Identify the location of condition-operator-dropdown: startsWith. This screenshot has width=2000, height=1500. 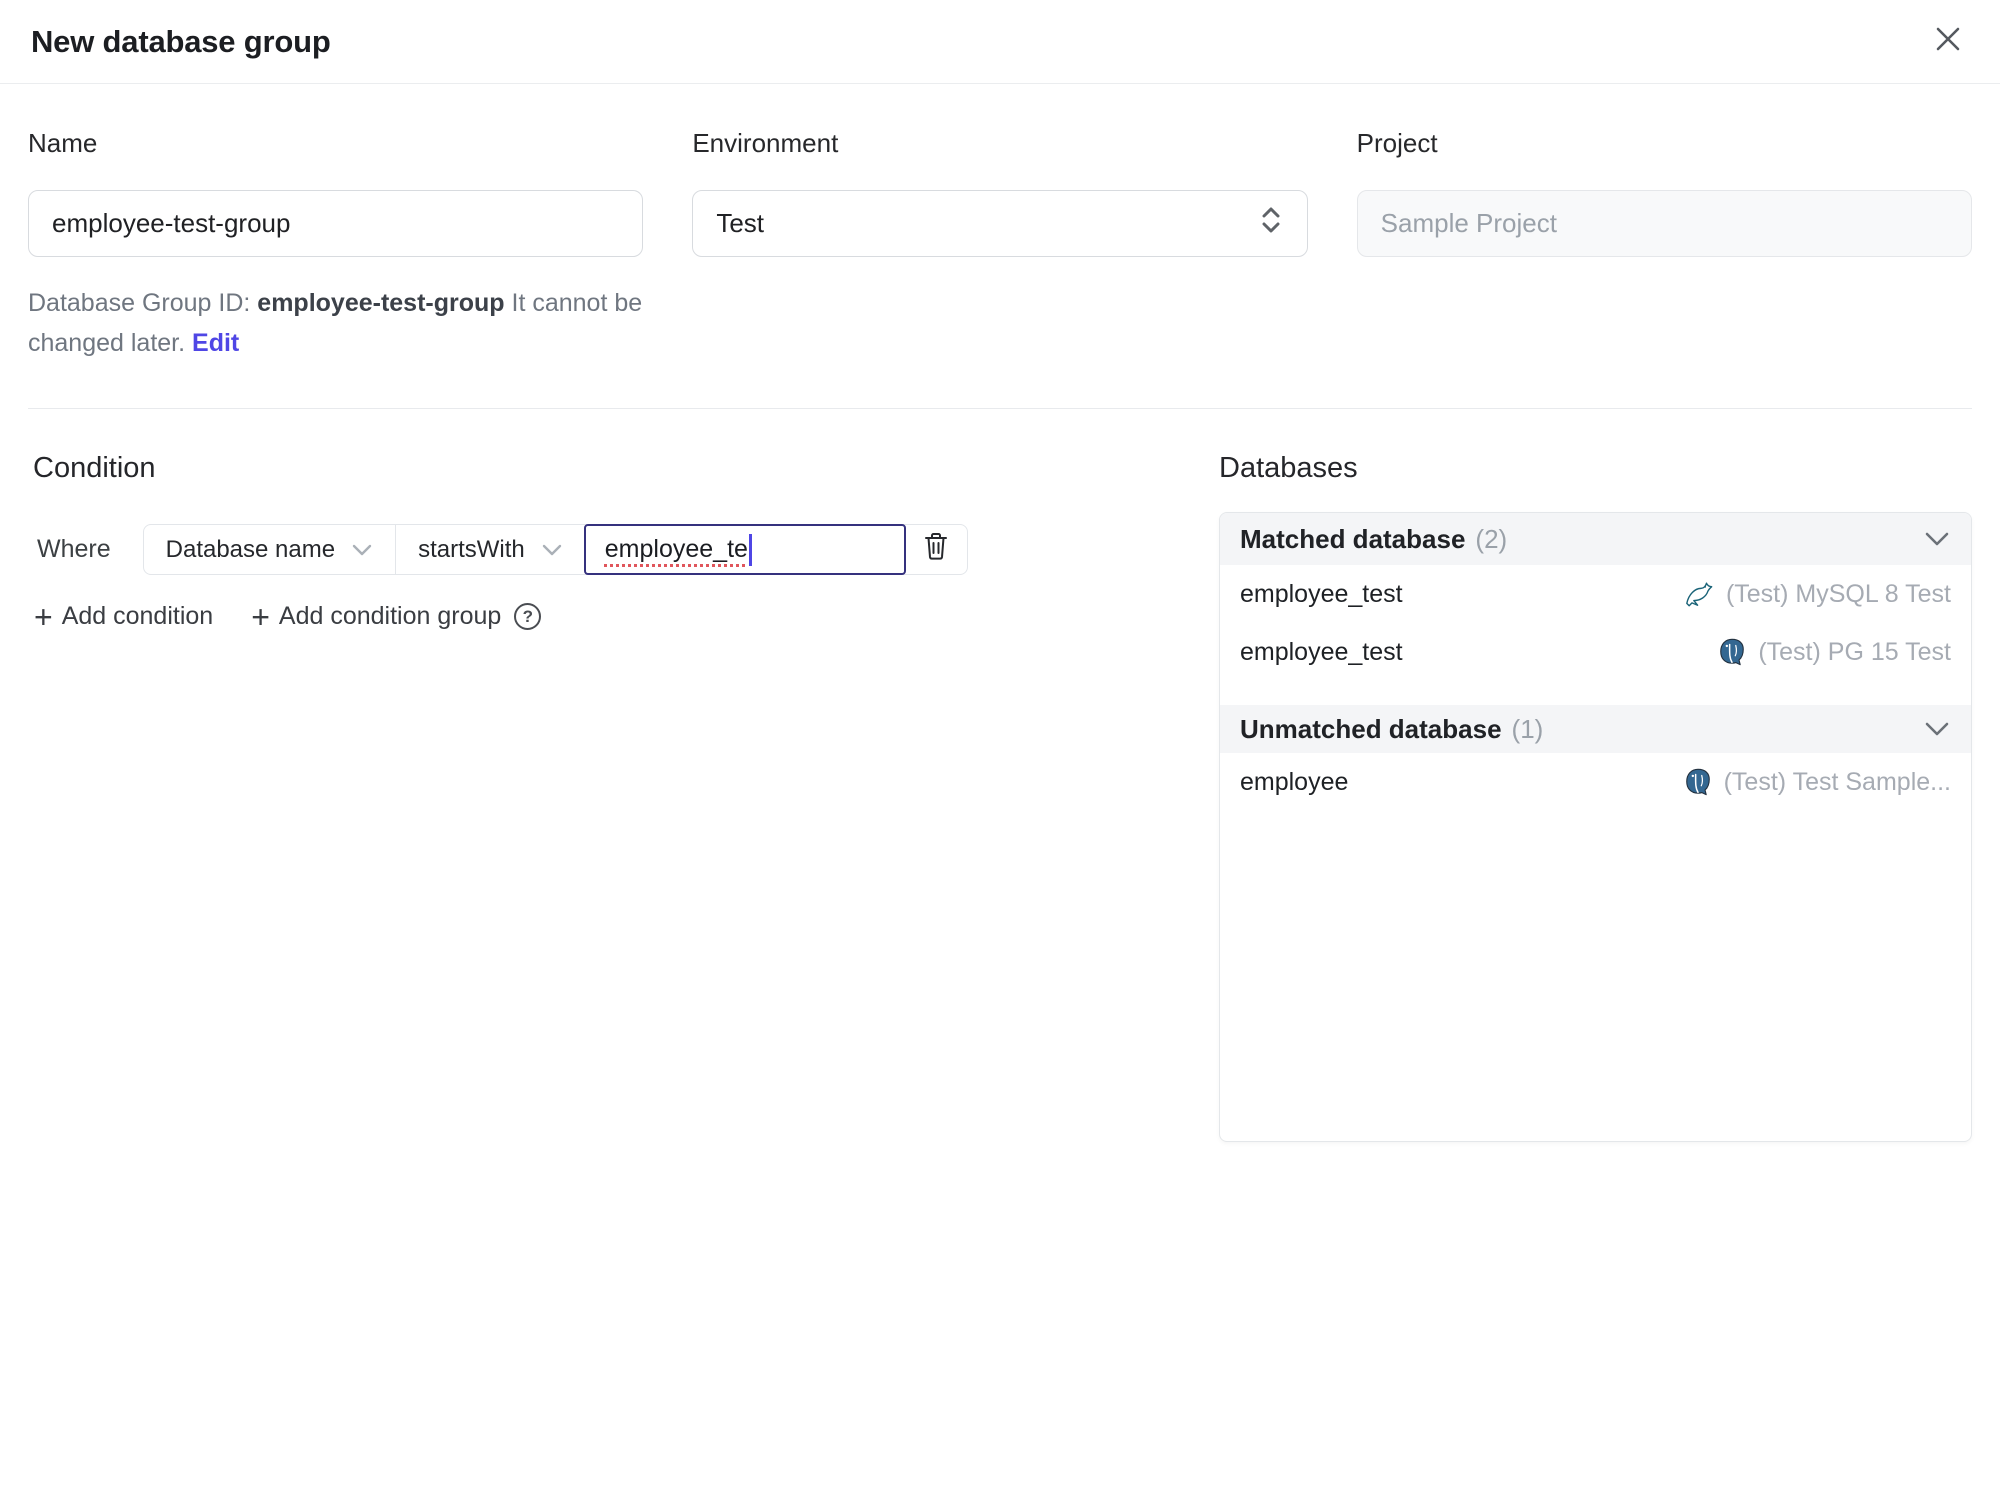
(490, 549).